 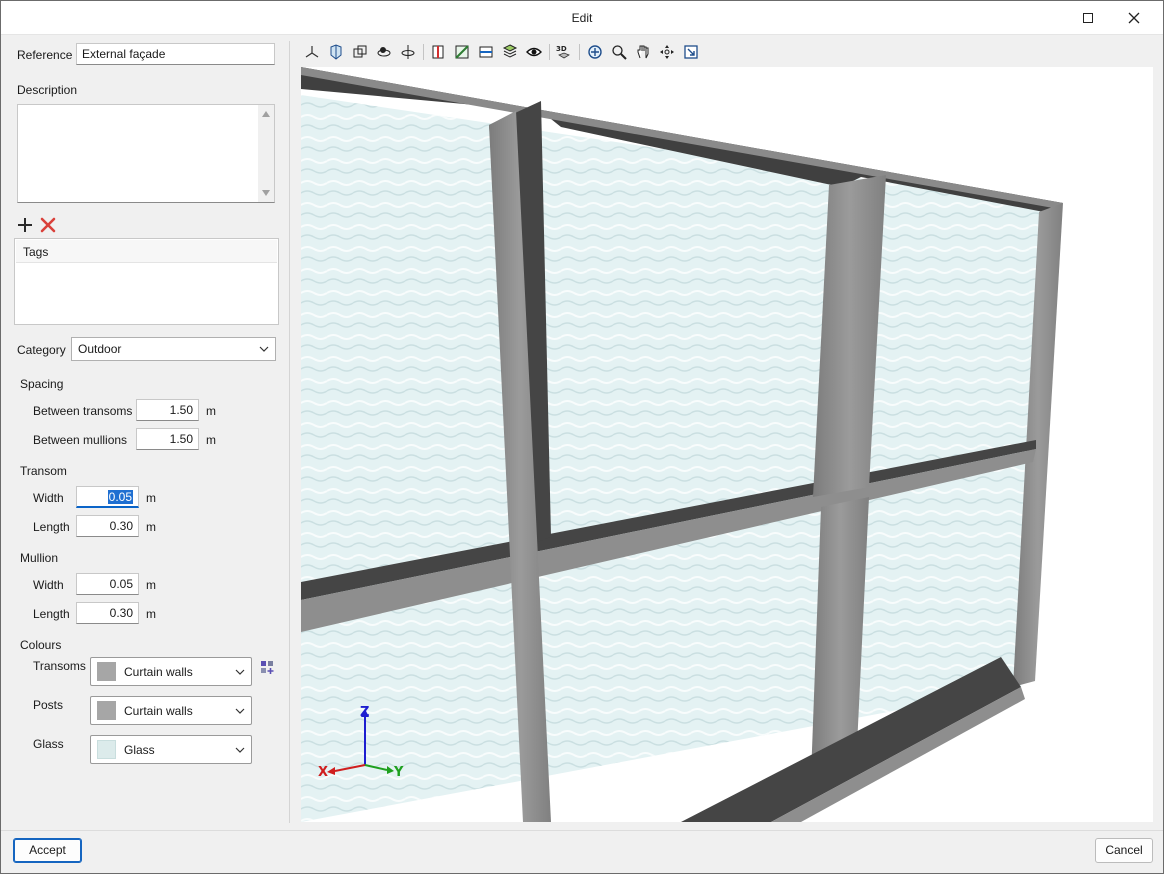 What do you see at coordinates (266, 153) in the screenshot?
I see `description-scrollbar` at bounding box center [266, 153].